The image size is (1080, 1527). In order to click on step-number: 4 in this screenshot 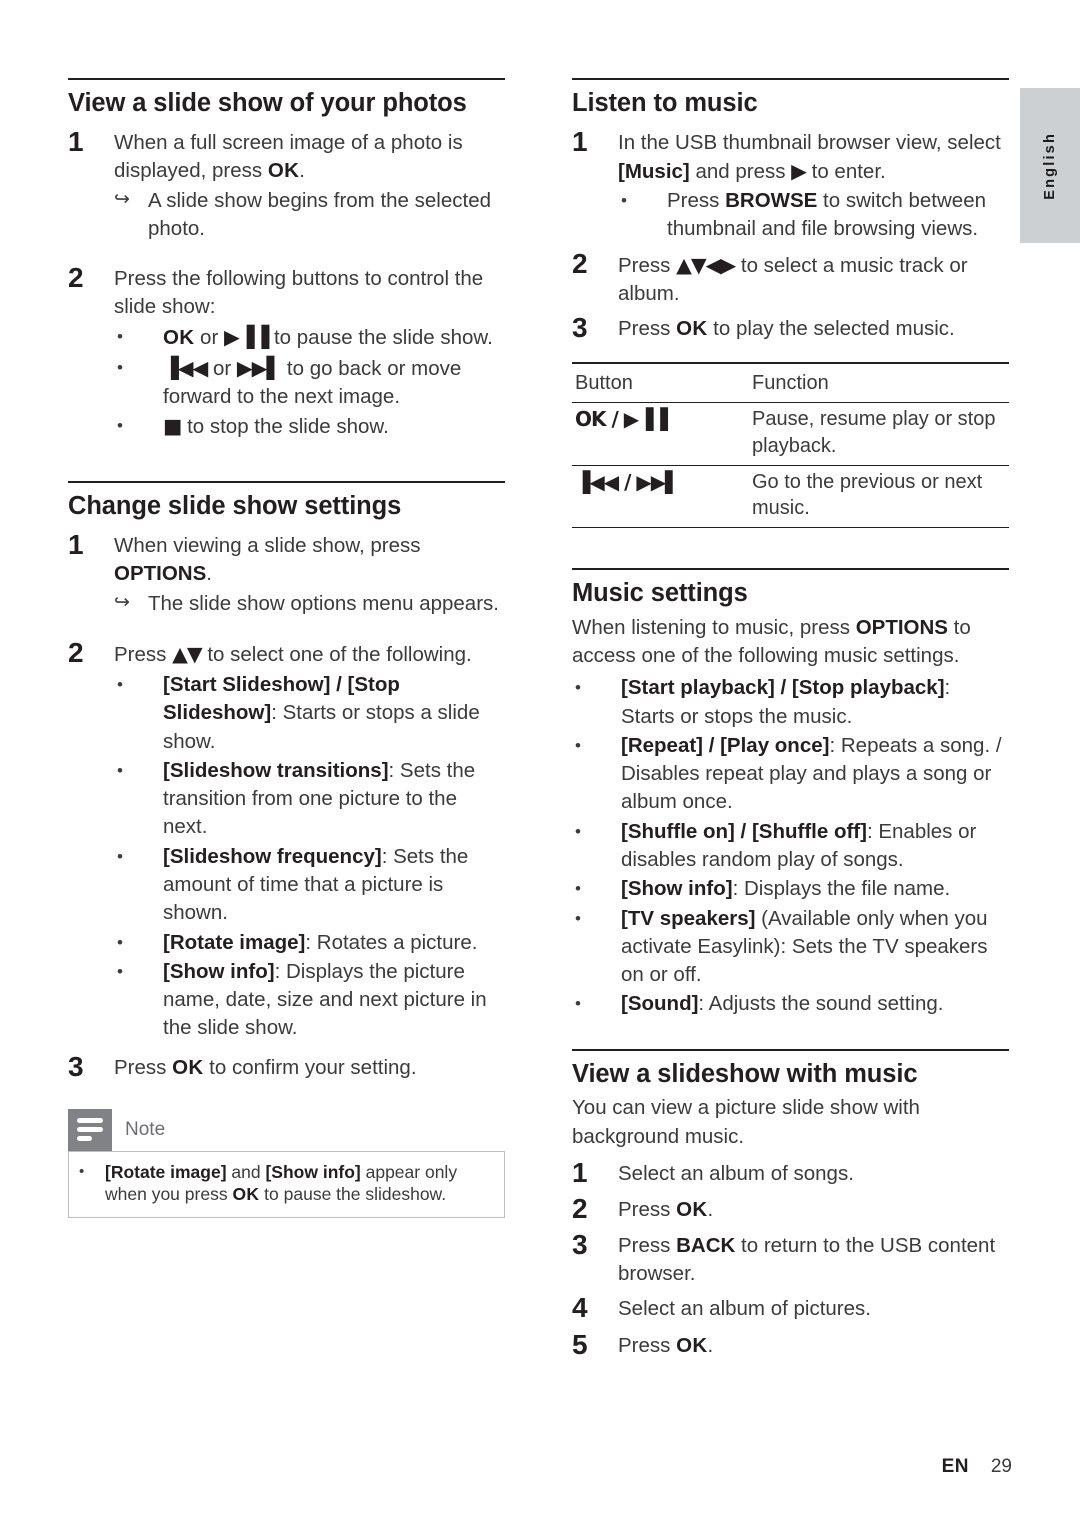, I will do `click(580, 1308)`.